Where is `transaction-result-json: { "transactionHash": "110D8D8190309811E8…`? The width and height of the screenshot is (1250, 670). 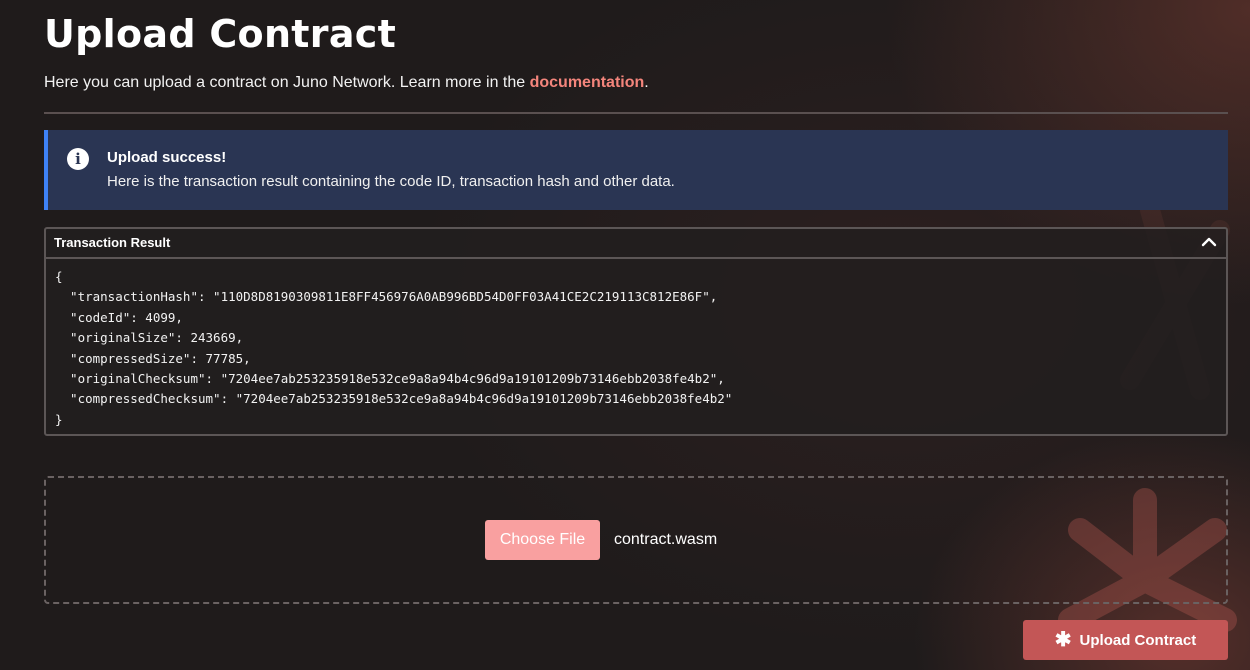
transaction-result-json: { "transactionHash": "110D8D8190309811E8… is located at coordinates (394, 348).